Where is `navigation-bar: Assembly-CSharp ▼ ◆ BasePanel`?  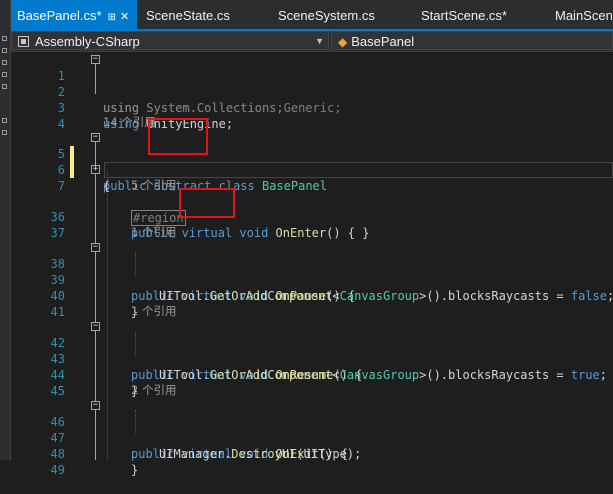 navigation-bar: Assembly-CSharp ▼ ◆ BasePanel is located at coordinates (312, 41).